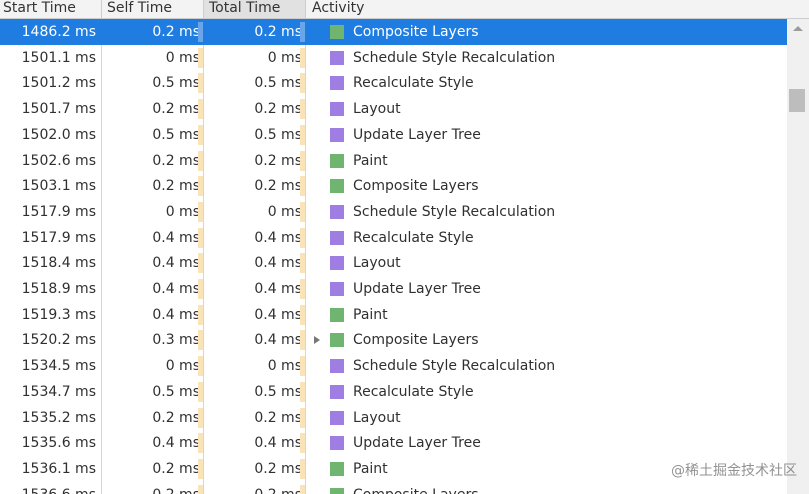 This screenshot has height=494, width=809. Describe the element at coordinates (393, 161) in the screenshot. I see `table-row: 1502.6 ms 0.2 ms 0.2 ms Paint` at that location.